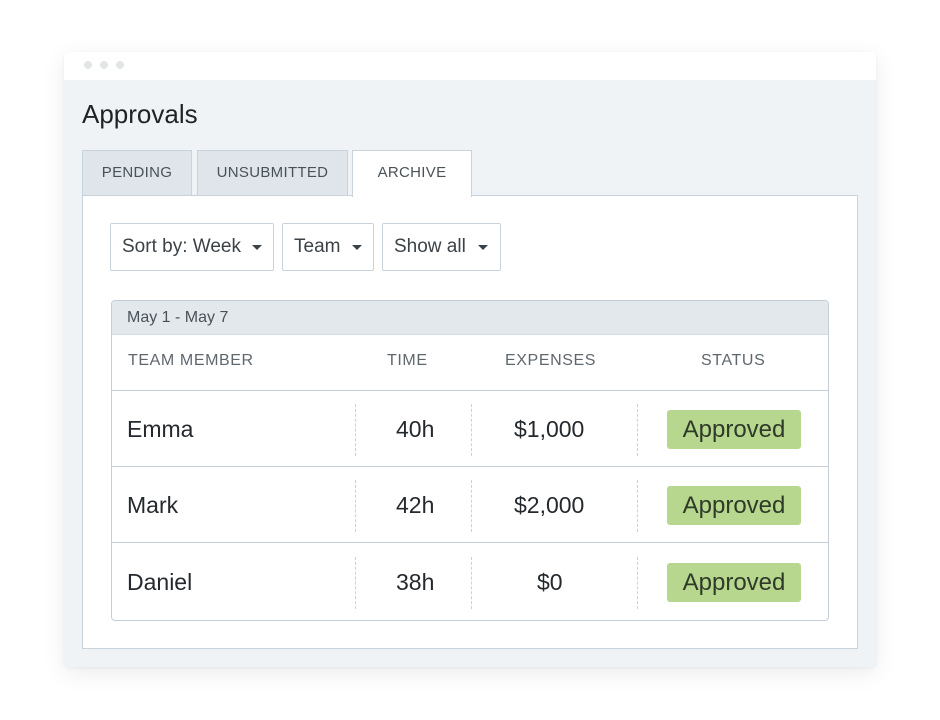 The width and height of the screenshot is (940, 720). Describe the element at coordinates (407, 360) in the screenshot. I see `column-header-time: TIME` at that location.